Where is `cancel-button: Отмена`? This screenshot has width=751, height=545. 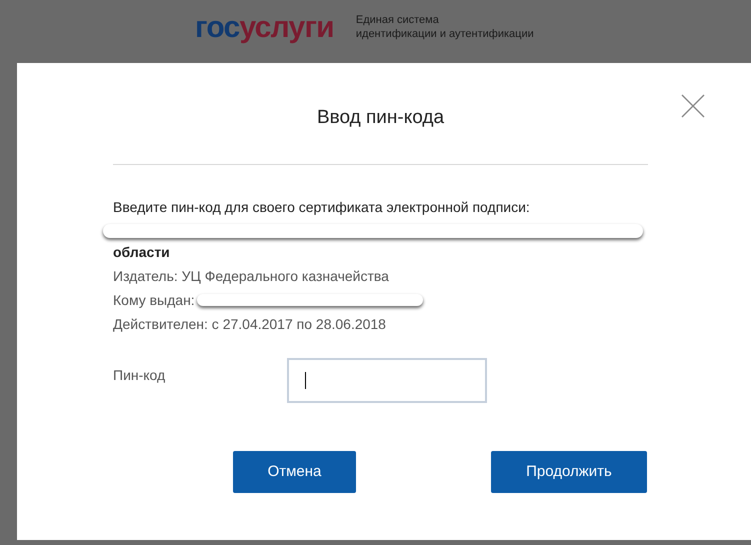
cancel-button: Отмена is located at coordinates (294, 472).